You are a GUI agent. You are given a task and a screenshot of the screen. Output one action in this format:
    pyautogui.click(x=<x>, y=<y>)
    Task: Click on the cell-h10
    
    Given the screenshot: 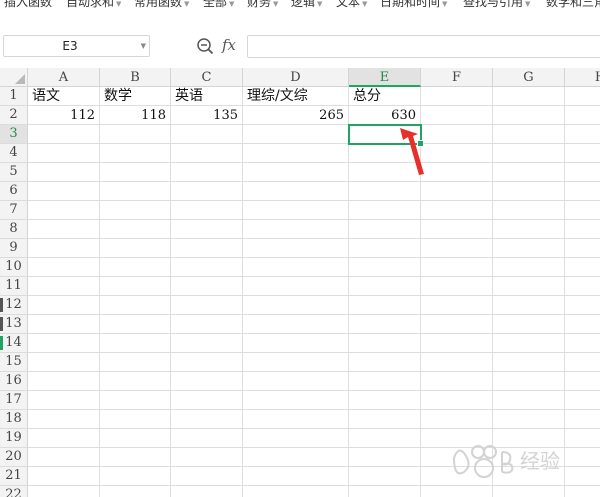 What is the action you would take?
    pyautogui.click(x=582, y=267)
    